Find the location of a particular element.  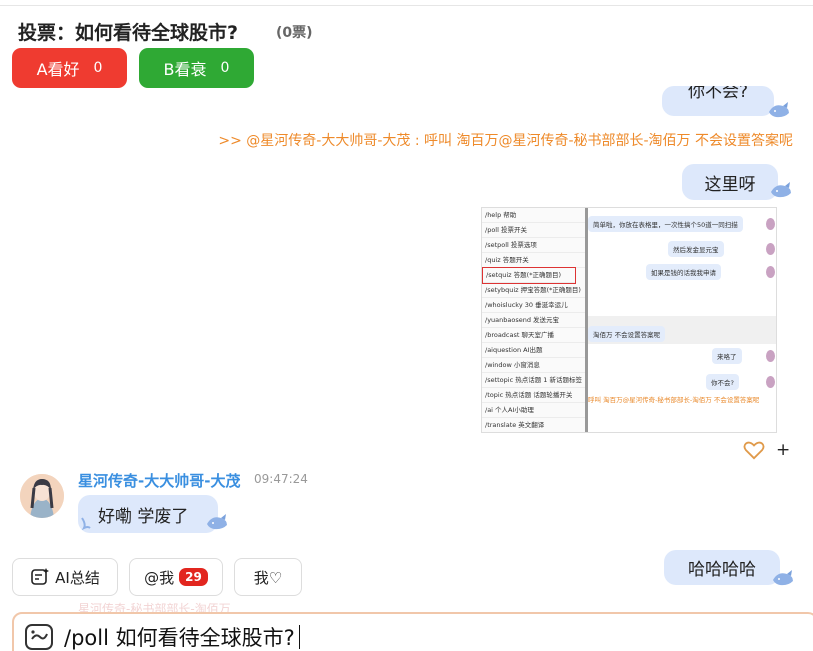

vote-option-a-button: A看好 0 is located at coordinates (69, 68).